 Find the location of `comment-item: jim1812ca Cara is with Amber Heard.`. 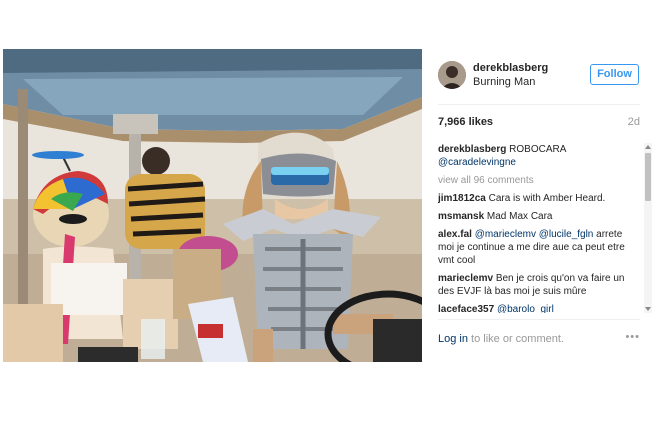

comment-item: jim1812ca Cara is with Amber Heard. is located at coordinates (539, 198).